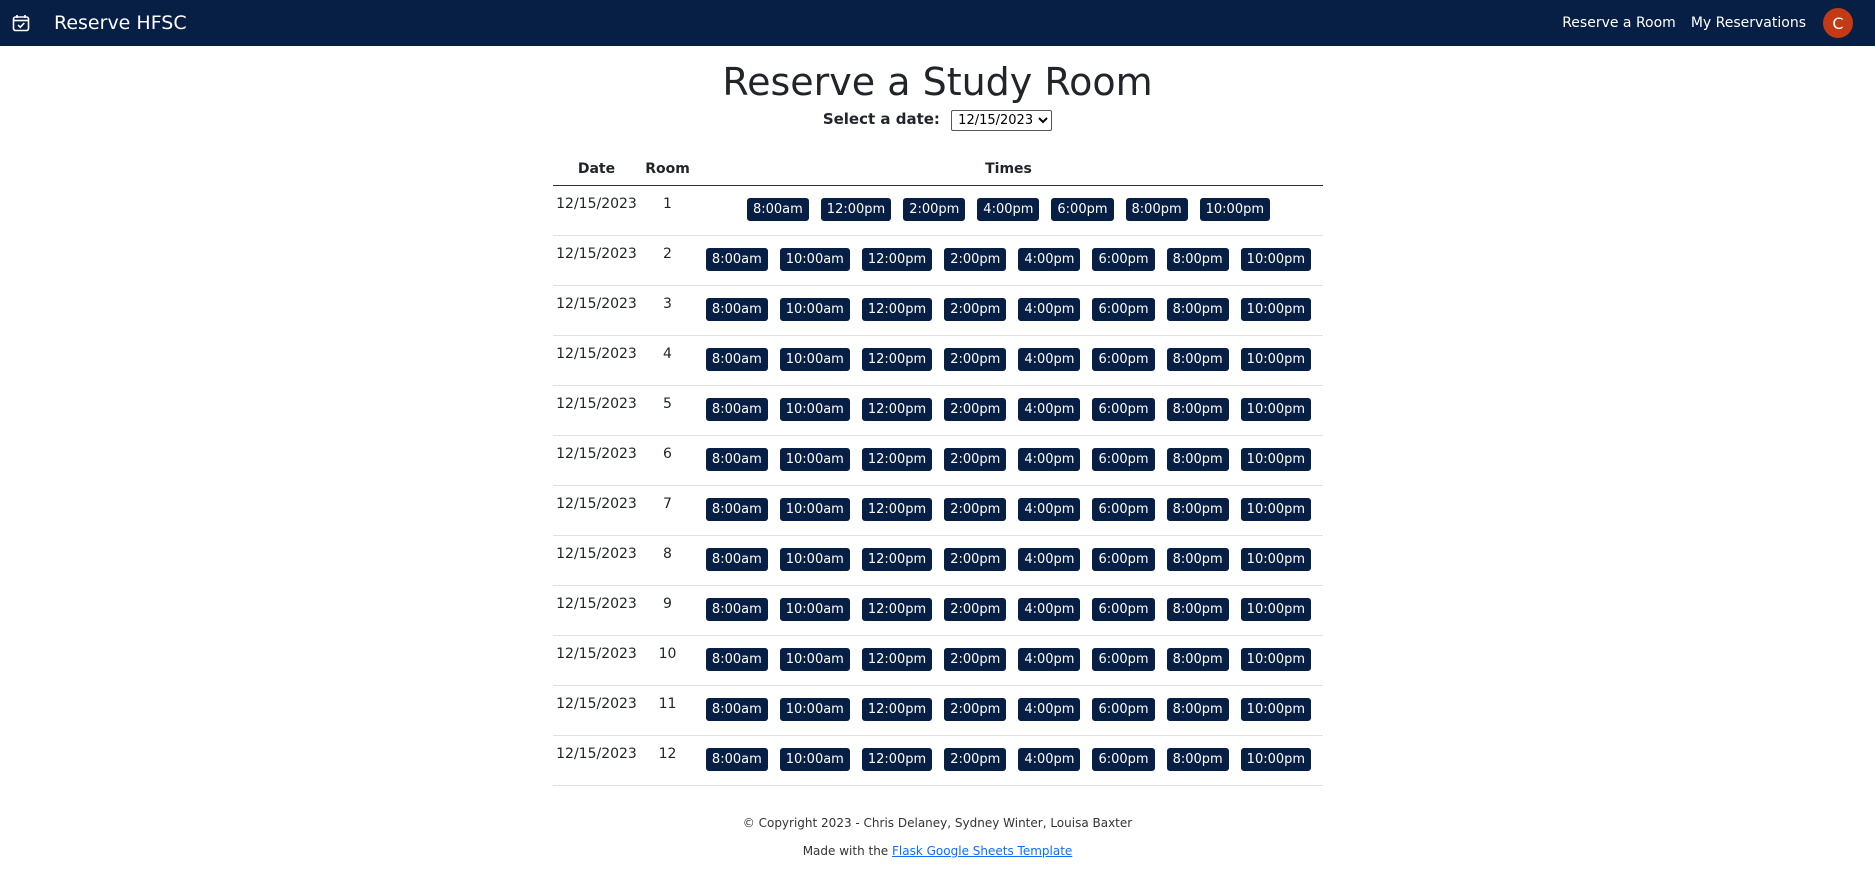 The image size is (1875, 892). Describe the element at coordinates (99, 23) in the screenshot. I see `brand: Reserve HFSC` at that location.